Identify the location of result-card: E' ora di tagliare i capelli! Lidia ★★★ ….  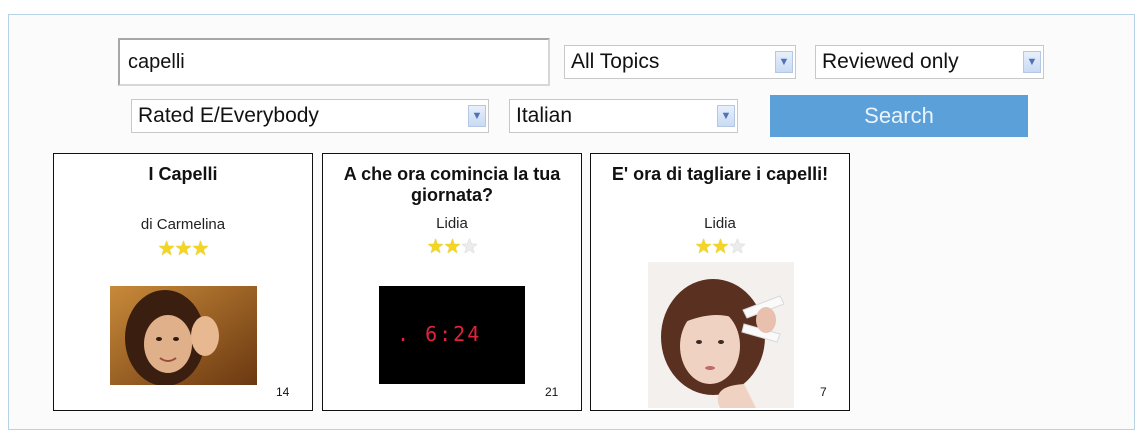
(720, 282).